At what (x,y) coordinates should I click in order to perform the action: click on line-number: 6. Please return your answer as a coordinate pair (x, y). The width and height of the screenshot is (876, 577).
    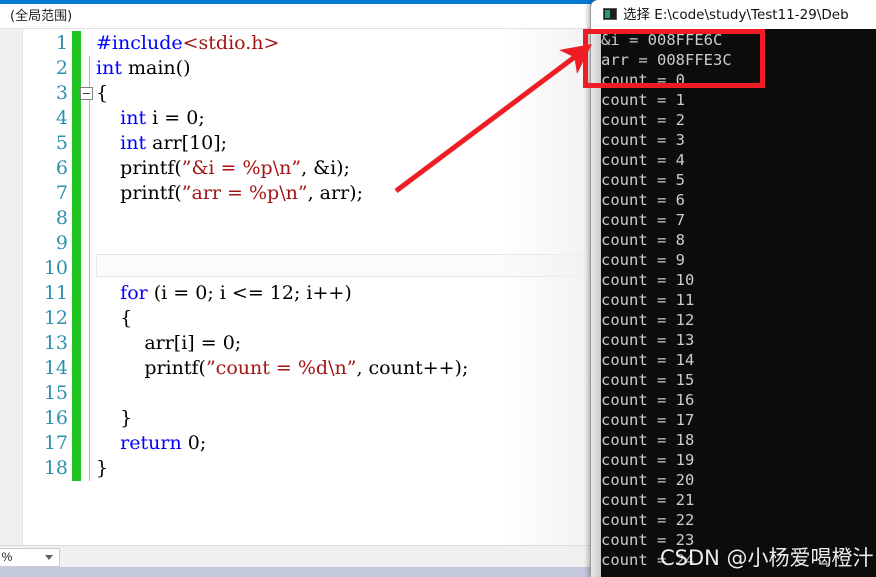
    Looking at the image, I should click on (61, 168).